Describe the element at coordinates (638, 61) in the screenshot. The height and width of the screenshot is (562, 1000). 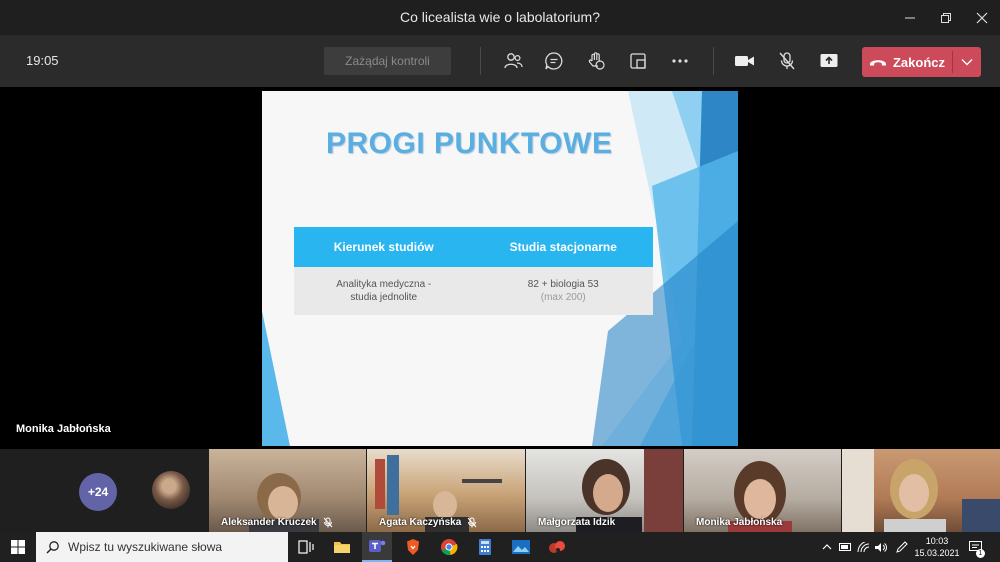
I see `rooms-button` at that location.